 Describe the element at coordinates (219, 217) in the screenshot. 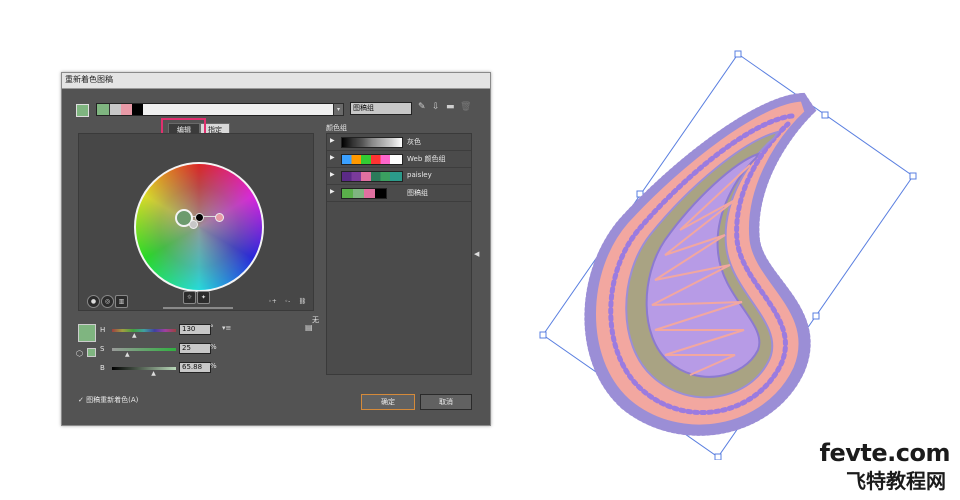

I see `color-knob-pink` at that location.